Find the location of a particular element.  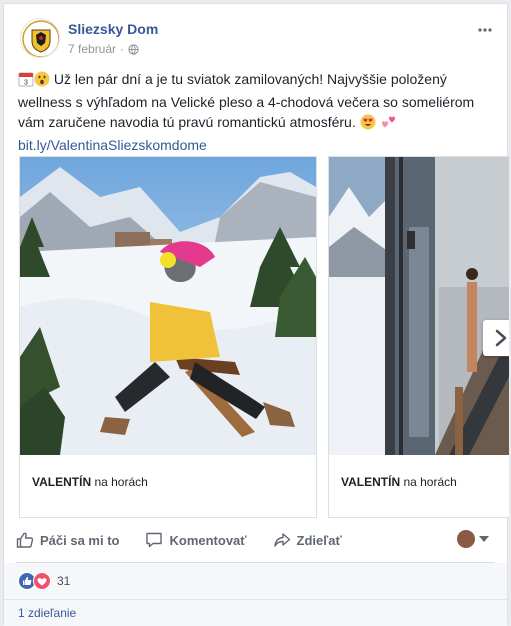

post-as-selector is located at coordinates (473, 539).